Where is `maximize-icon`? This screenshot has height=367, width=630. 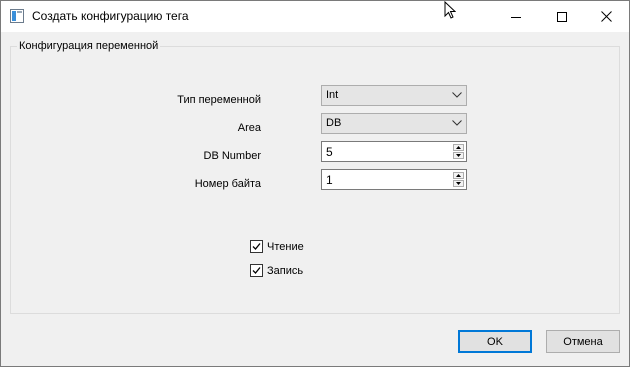 maximize-icon is located at coordinates (562, 16).